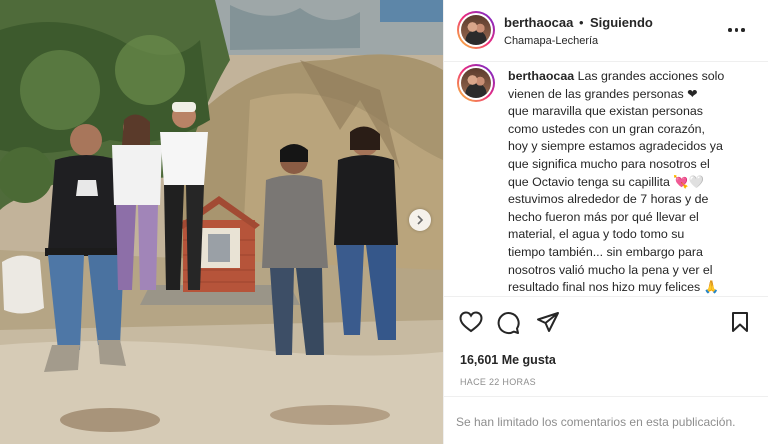 The image size is (768, 444). I want to click on carousel-next-button, so click(420, 220).